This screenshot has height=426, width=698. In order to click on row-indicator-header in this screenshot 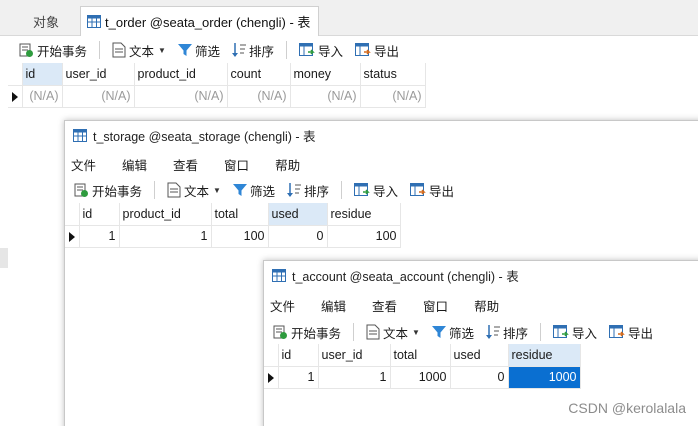, I will do `click(15, 74)`.